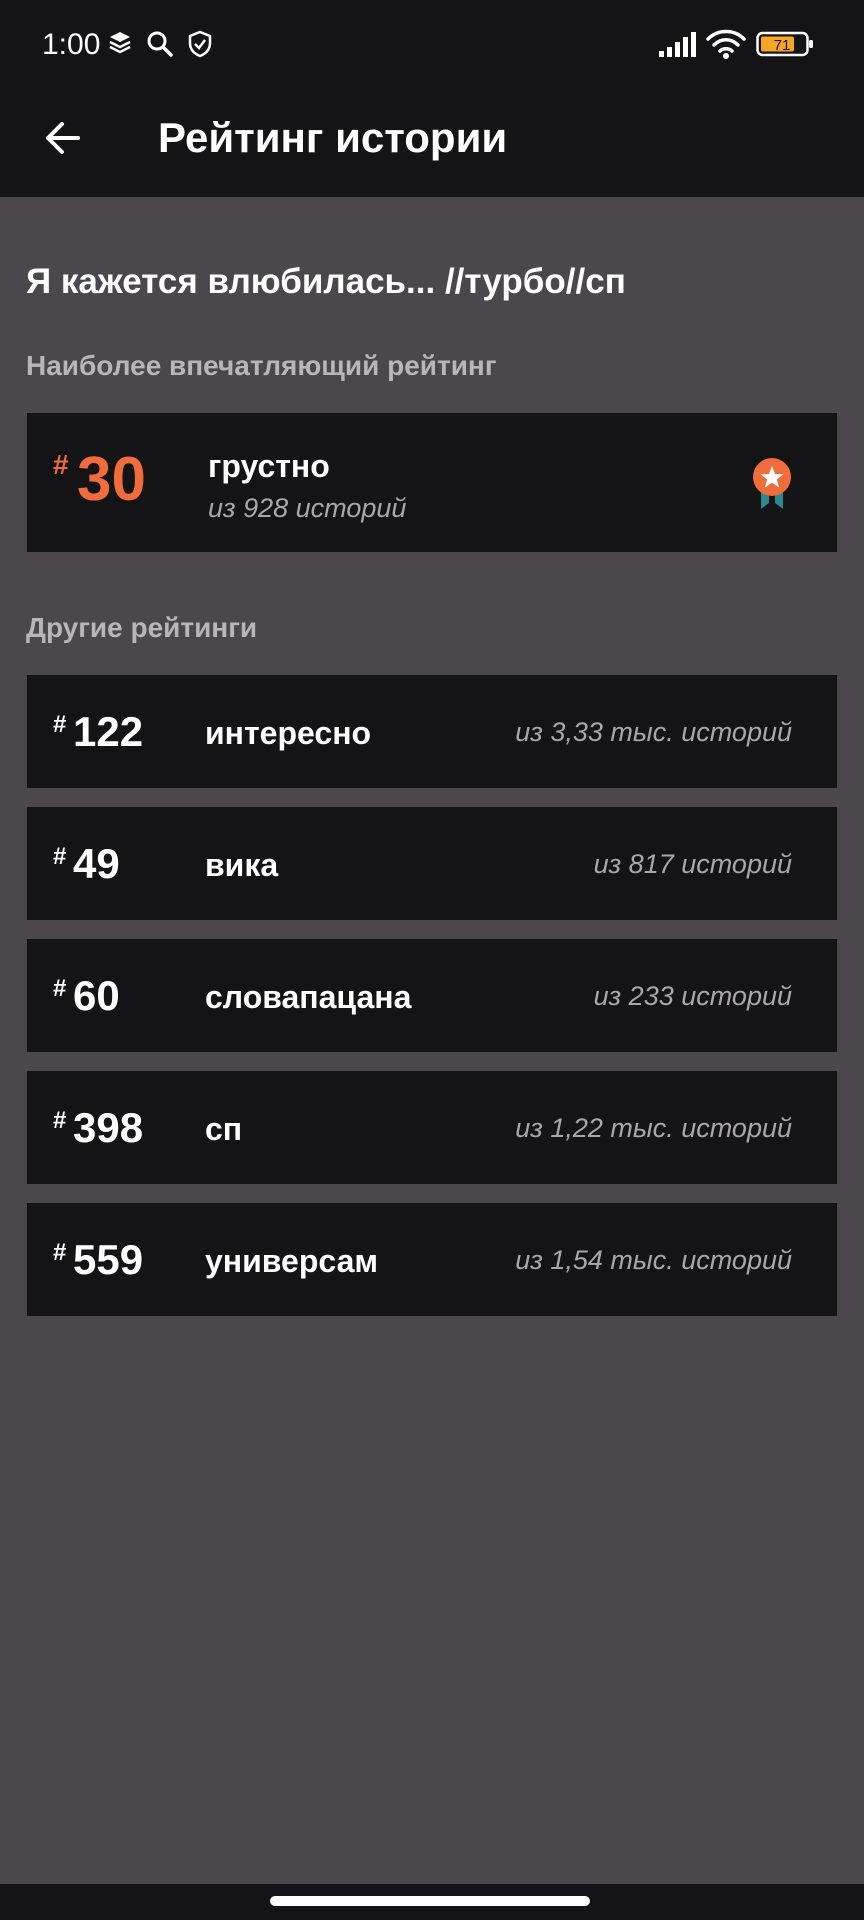 The width and height of the screenshot is (864, 1920). Describe the element at coordinates (142, 627) in the screenshot. I see `section-label-other: Другие рейтинги` at that location.